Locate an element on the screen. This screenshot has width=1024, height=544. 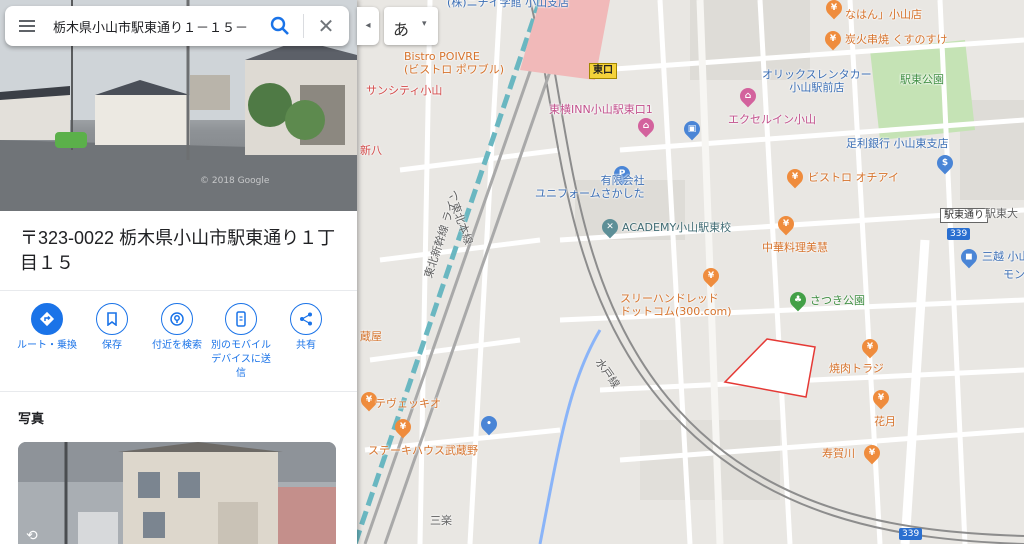
save-label: 保存 is located at coordinates (112, 345).